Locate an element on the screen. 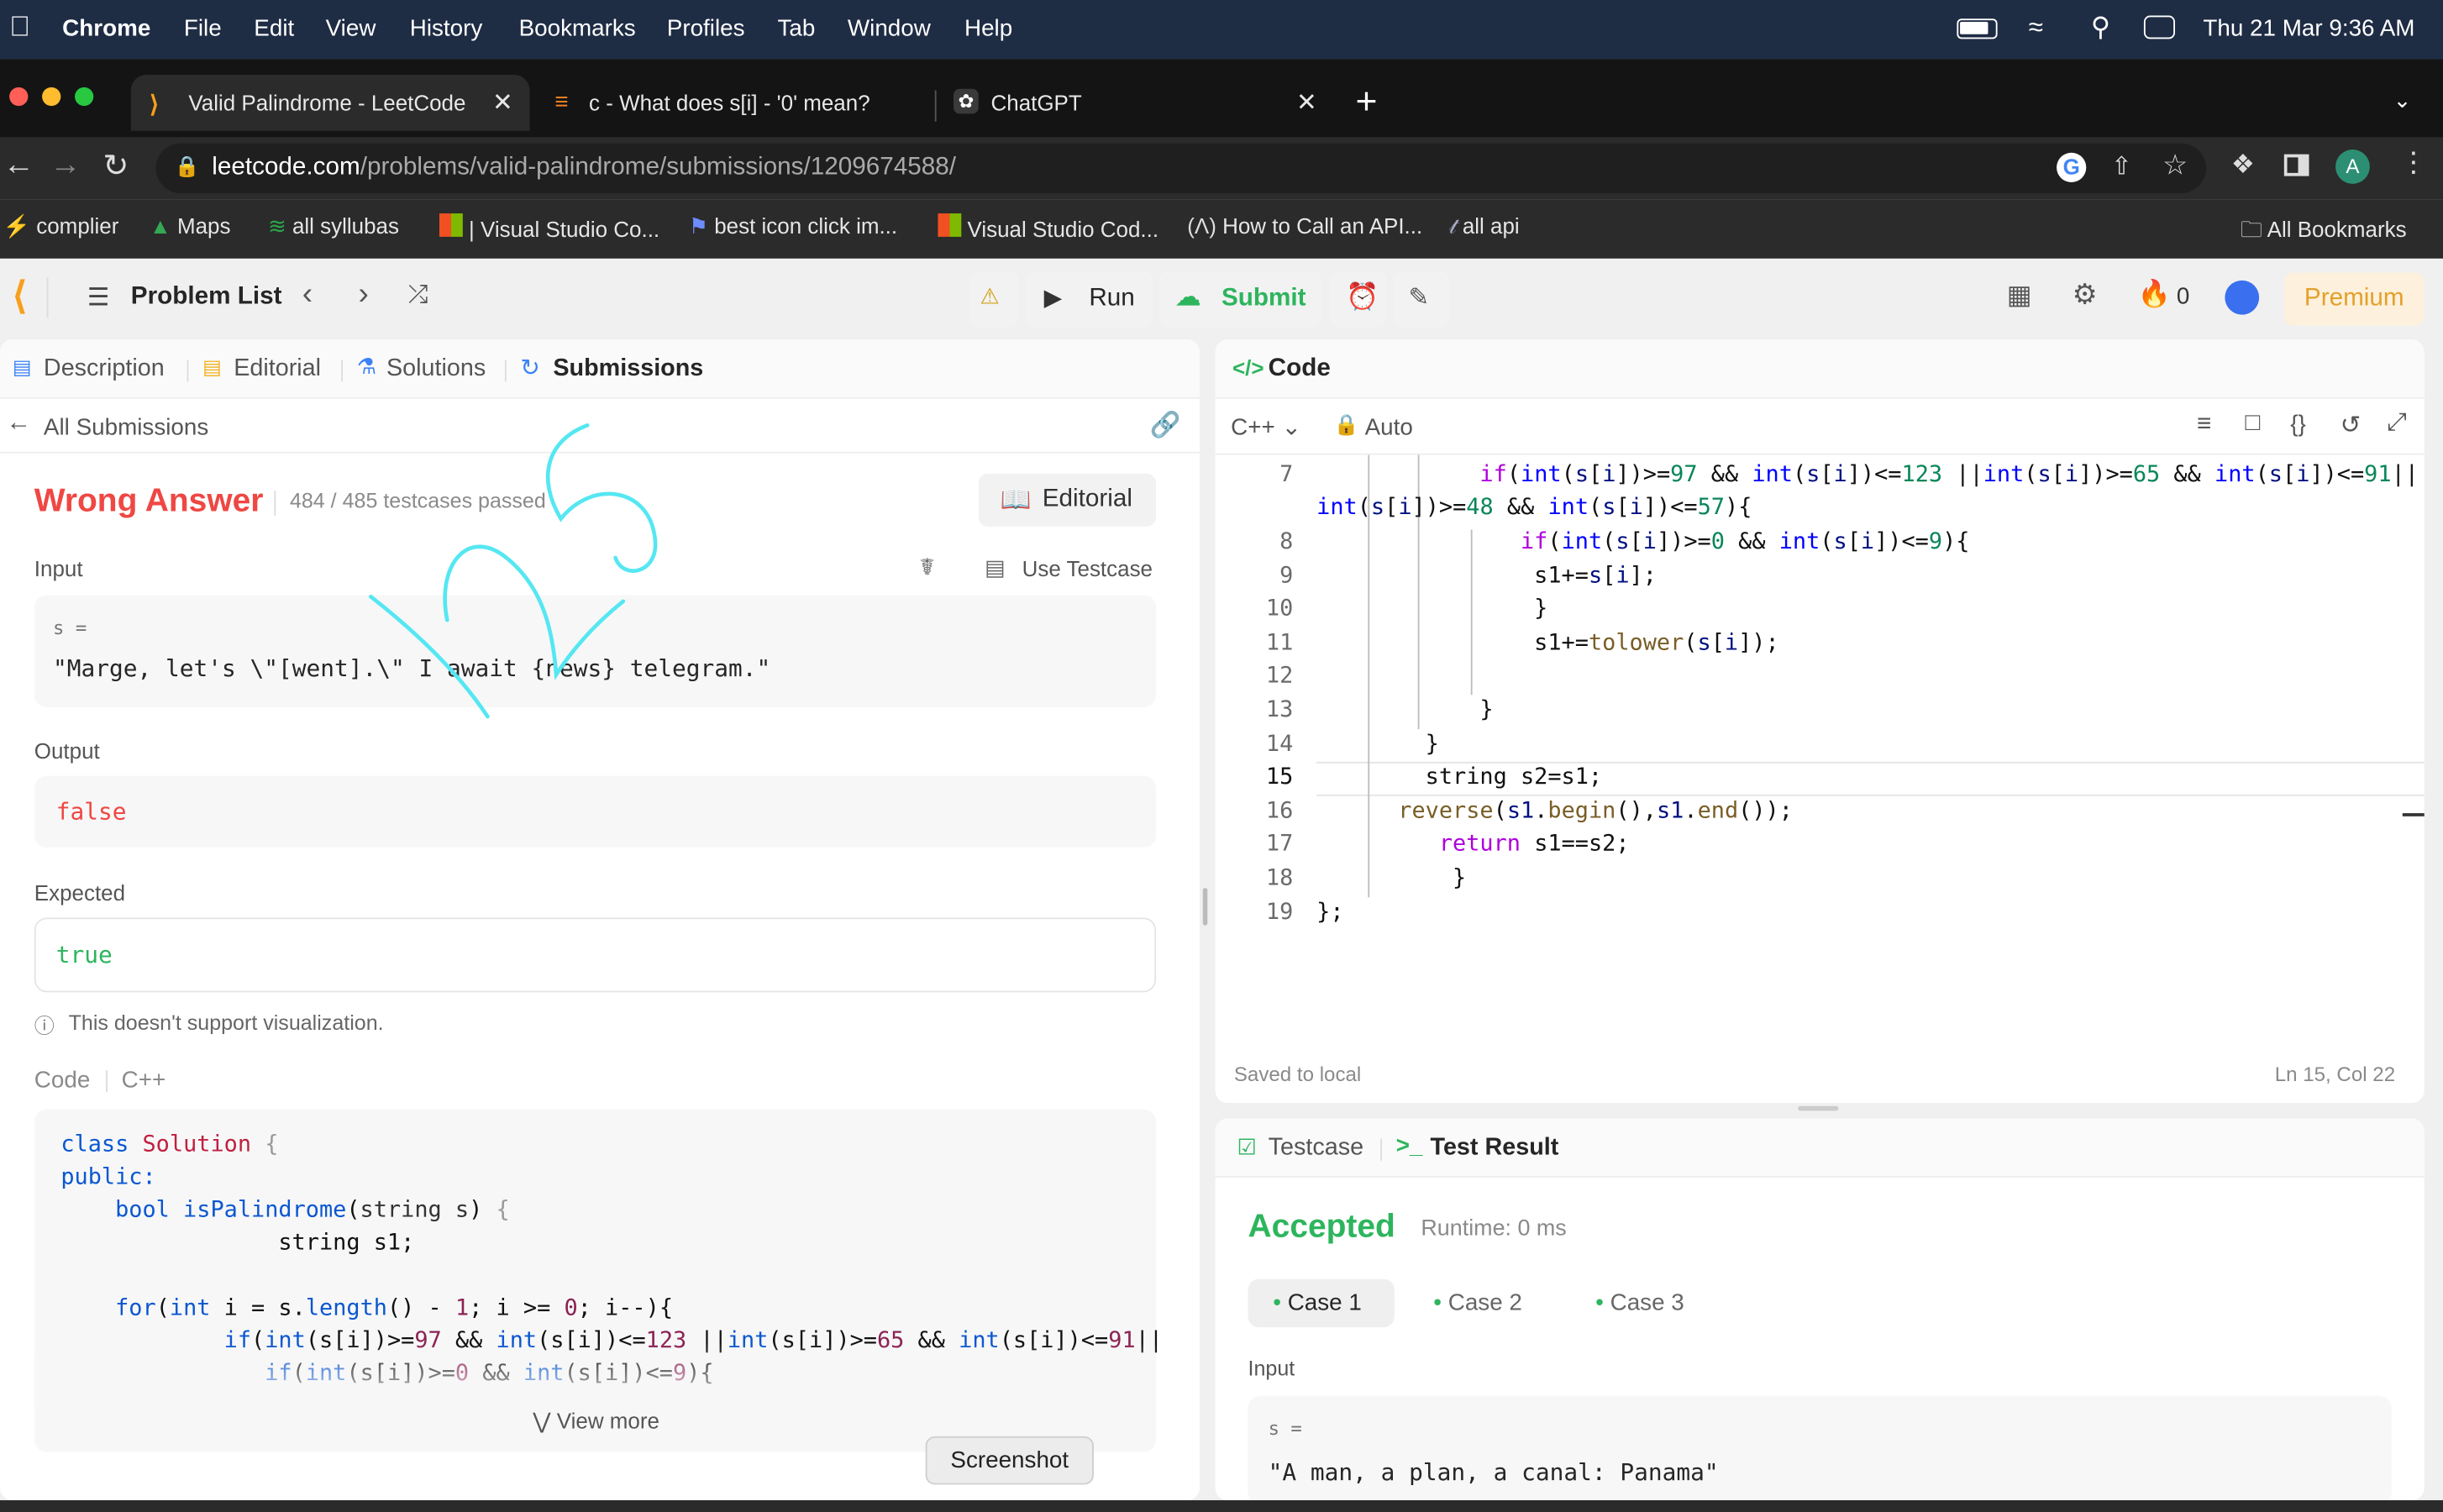  use-testcase-button: Use Testcase is located at coordinates (1088, 568).